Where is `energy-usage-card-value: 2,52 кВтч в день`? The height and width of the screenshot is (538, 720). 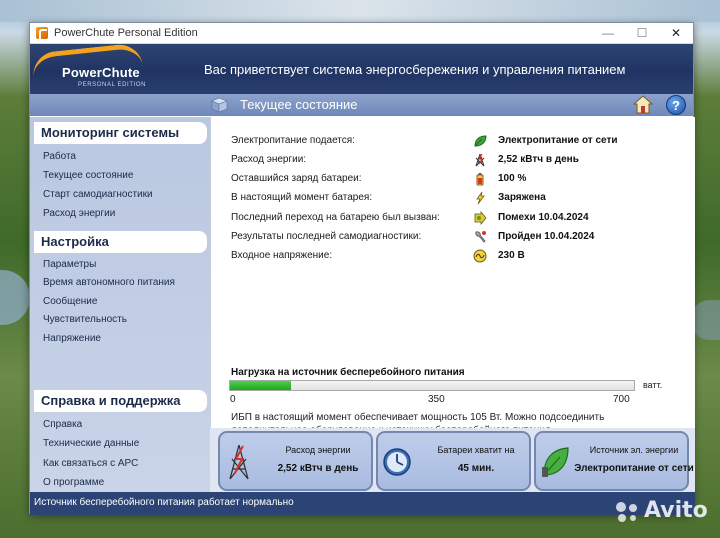
energy-usage-card-value: 2,52 кВтч в день is located at coordinates (318, 468).